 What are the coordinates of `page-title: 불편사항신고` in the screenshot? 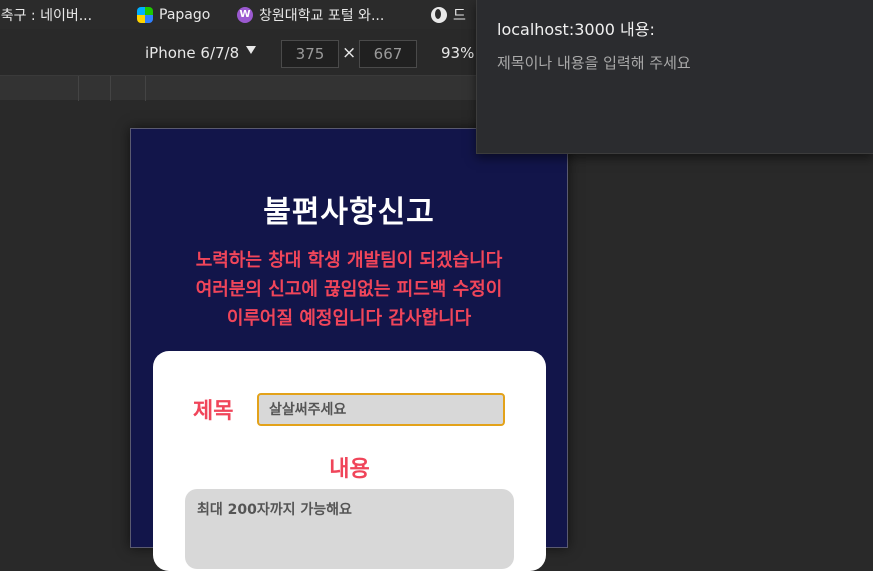 It's located at (349, 212).